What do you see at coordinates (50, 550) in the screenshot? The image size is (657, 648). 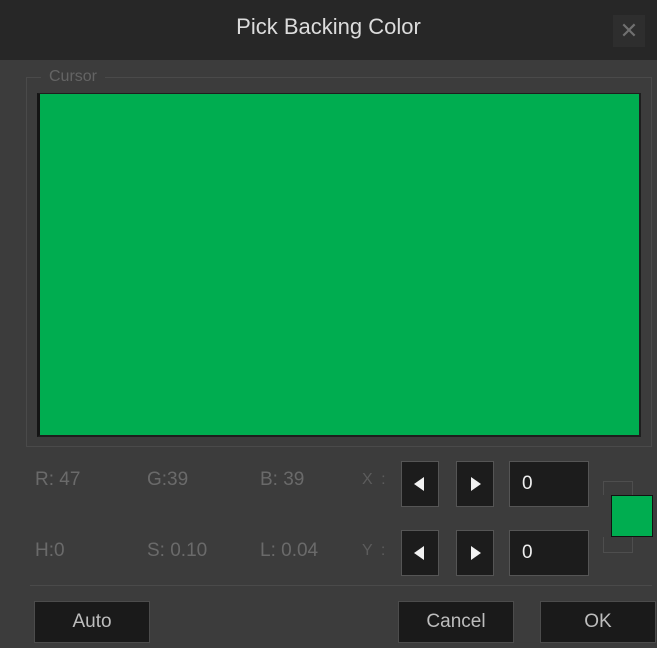 I see `hue-readout: H:0` at bounding box center [50, 550].